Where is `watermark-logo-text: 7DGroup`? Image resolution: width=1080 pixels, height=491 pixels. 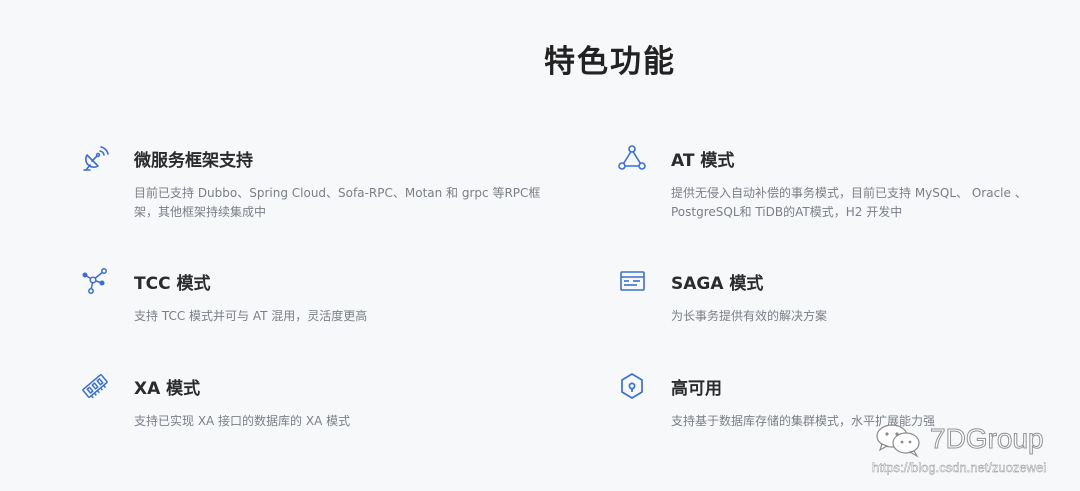
watermark-logo-text: 7DGroup is located at coordinates (987, 439).